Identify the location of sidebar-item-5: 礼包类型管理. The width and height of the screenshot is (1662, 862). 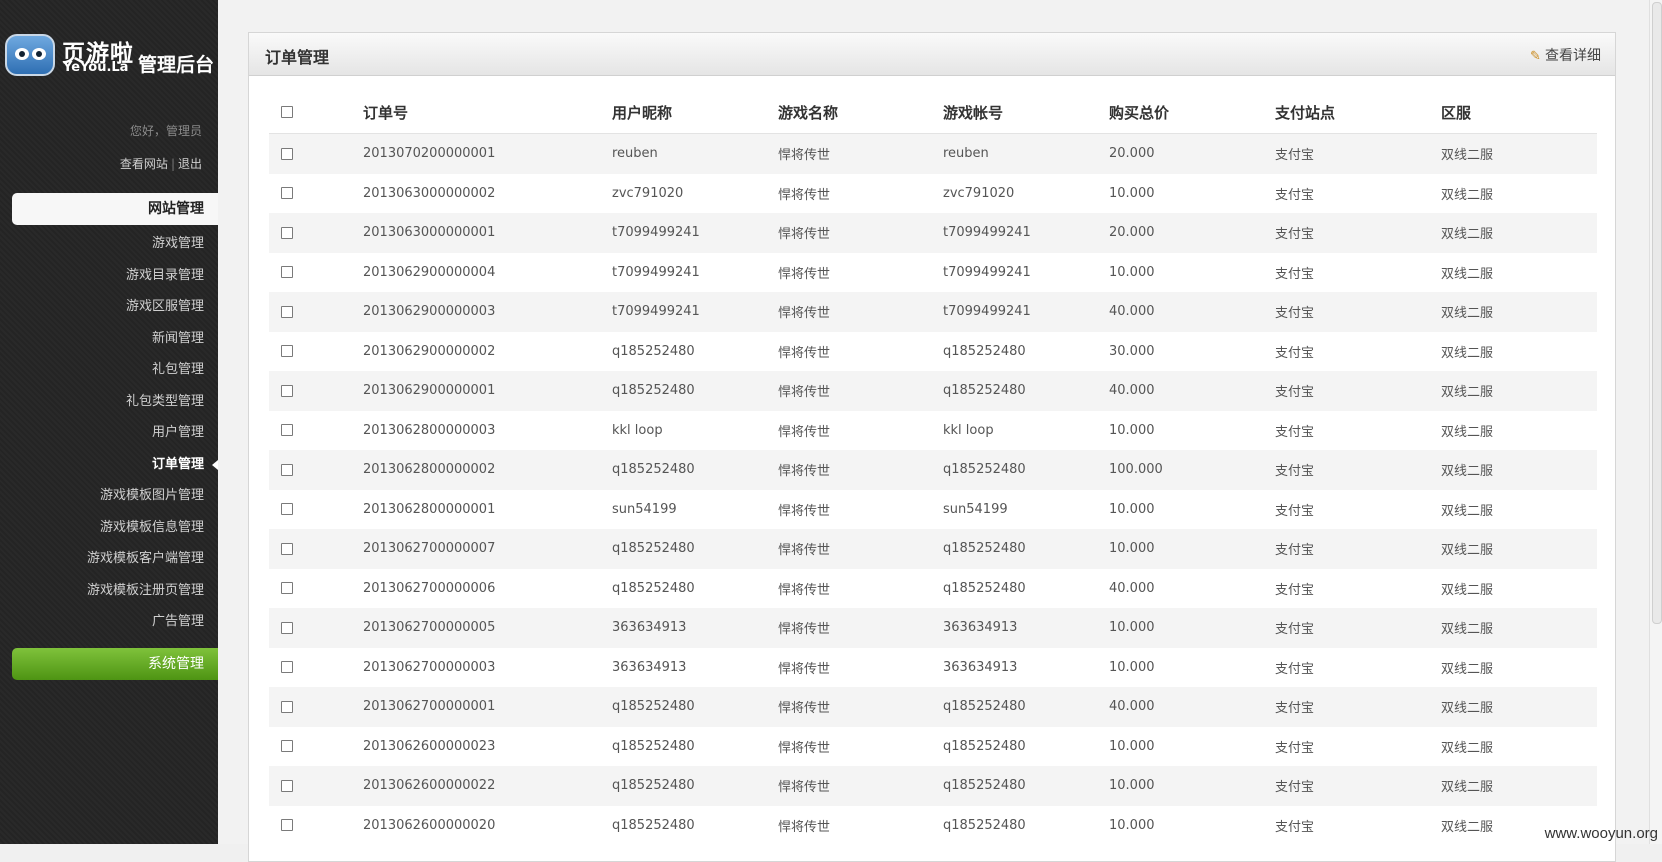
(145, 402).